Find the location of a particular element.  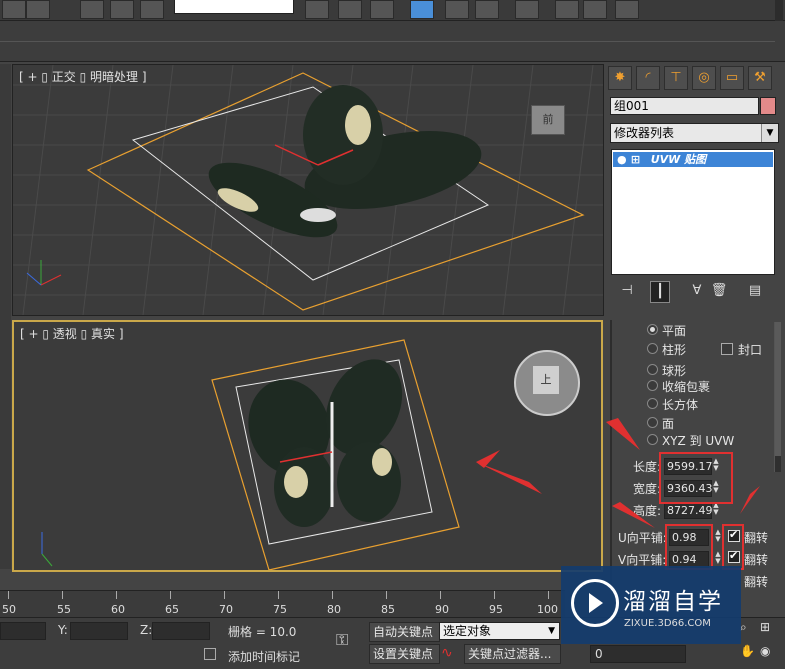

mapping-label-cylindrical: 柱形 is located at coordinates (674, 350).